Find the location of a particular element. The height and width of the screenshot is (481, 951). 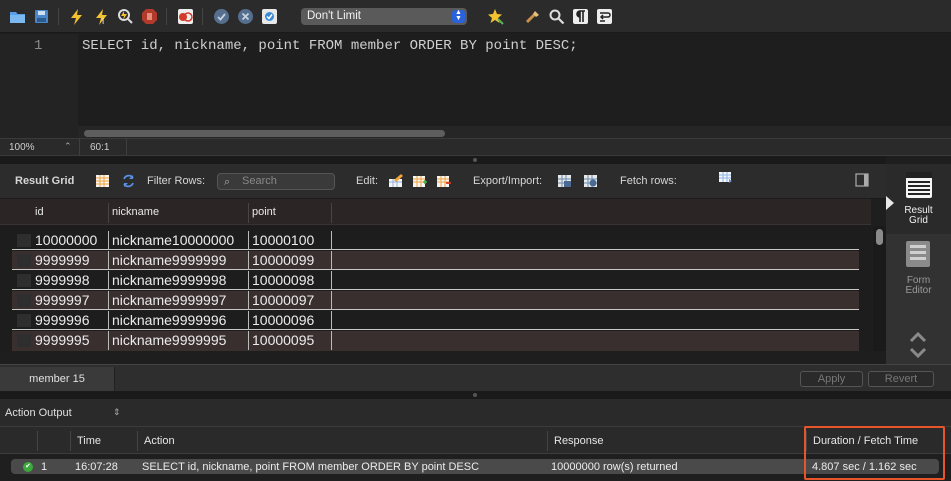

result-output-splitter is located at coordinates (475, 395).